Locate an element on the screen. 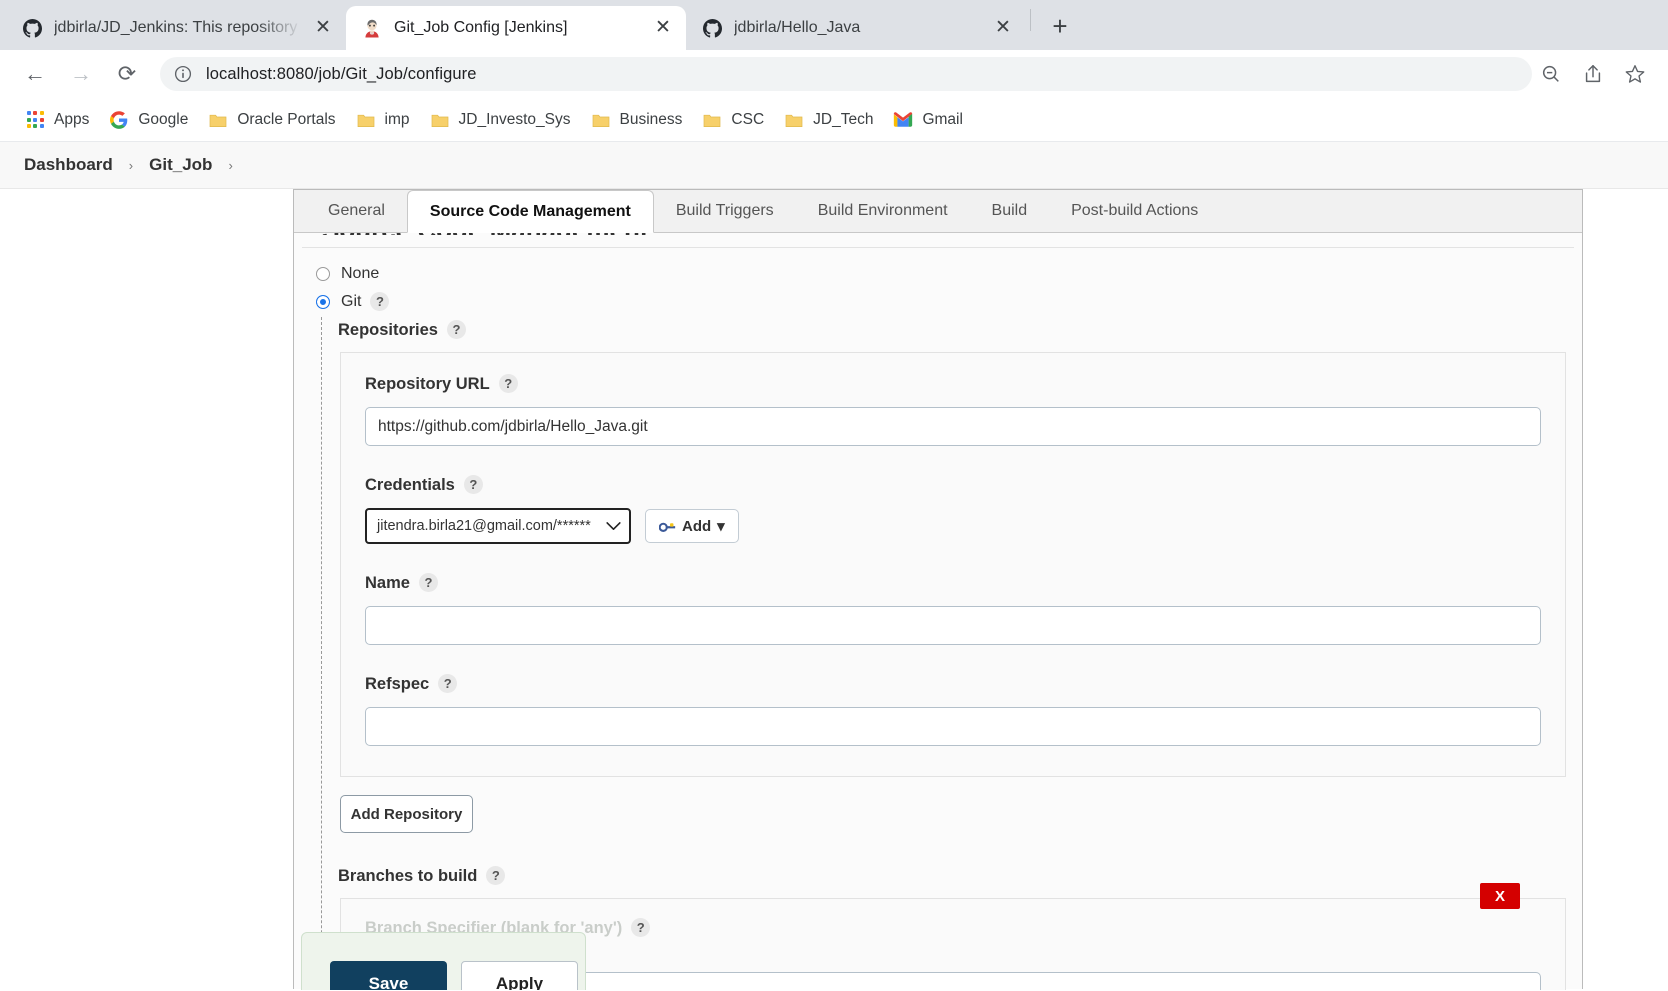 This screenshot has height=991, width=1668. bookmark-label: Gmail is located at coordinates (942, 119).